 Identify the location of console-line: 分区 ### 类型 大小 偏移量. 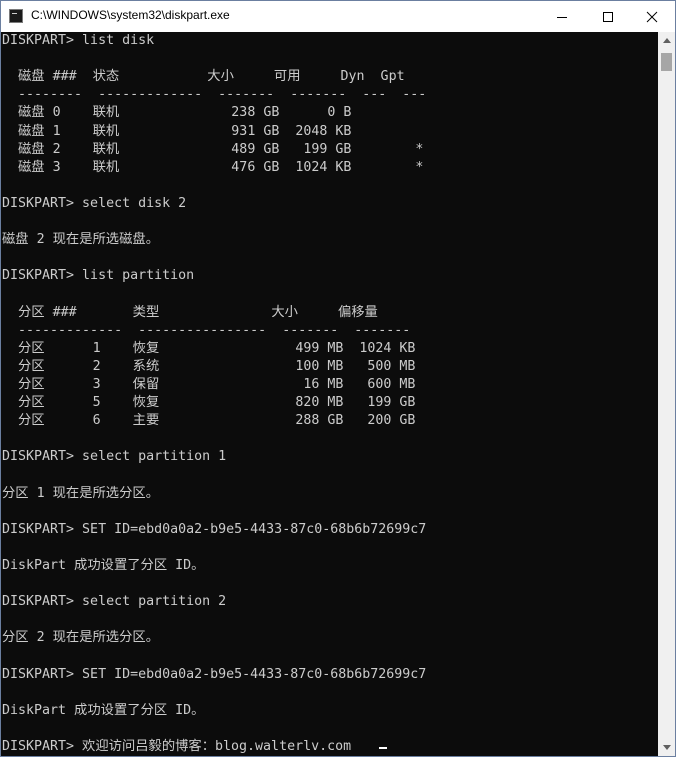
(190, 312).